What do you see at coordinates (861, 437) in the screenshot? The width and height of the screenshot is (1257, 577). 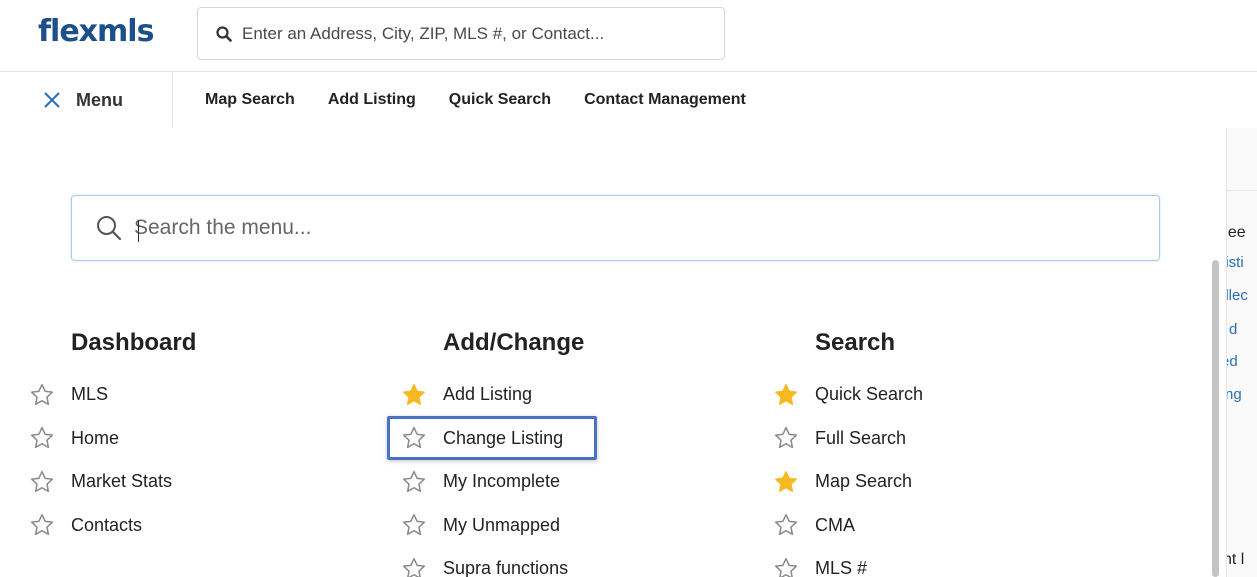 I see `menu-item-label: Full Search` at bounding box center [861, 437].